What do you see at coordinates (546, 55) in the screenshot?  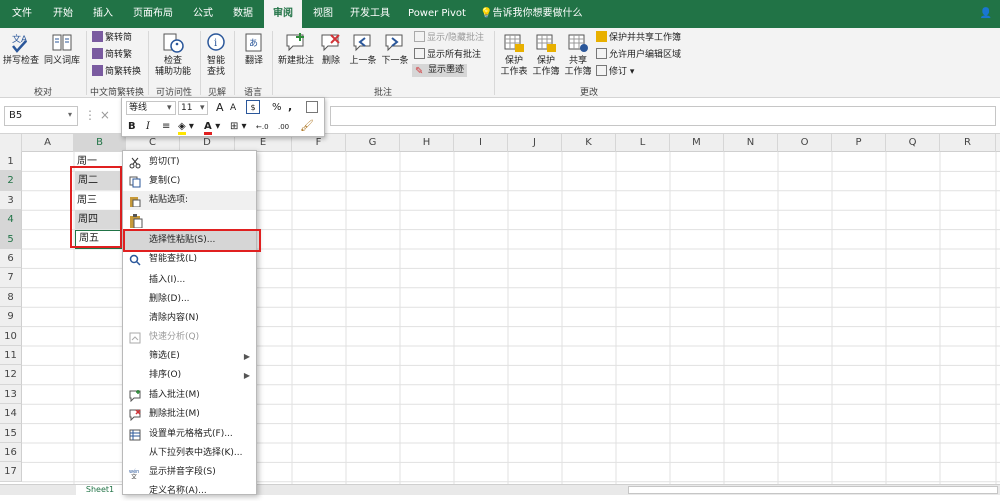 I see `protect-workbook-button: 保护 工作簿` at bounding box center [546, 55].